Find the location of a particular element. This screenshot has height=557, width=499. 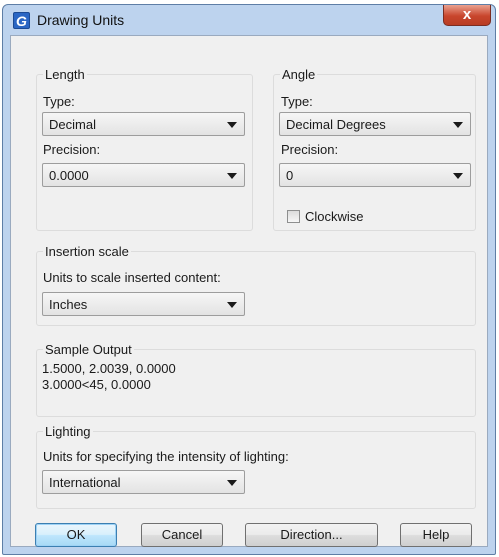

title-bar: G Drawing Units x is located at coordinates (249, 20).